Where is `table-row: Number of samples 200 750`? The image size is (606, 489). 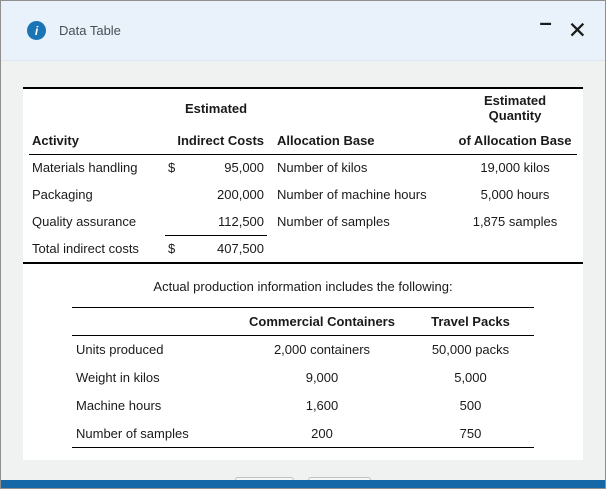 table-row: Number of samples 200 750 is located at coordinates (303, 434).